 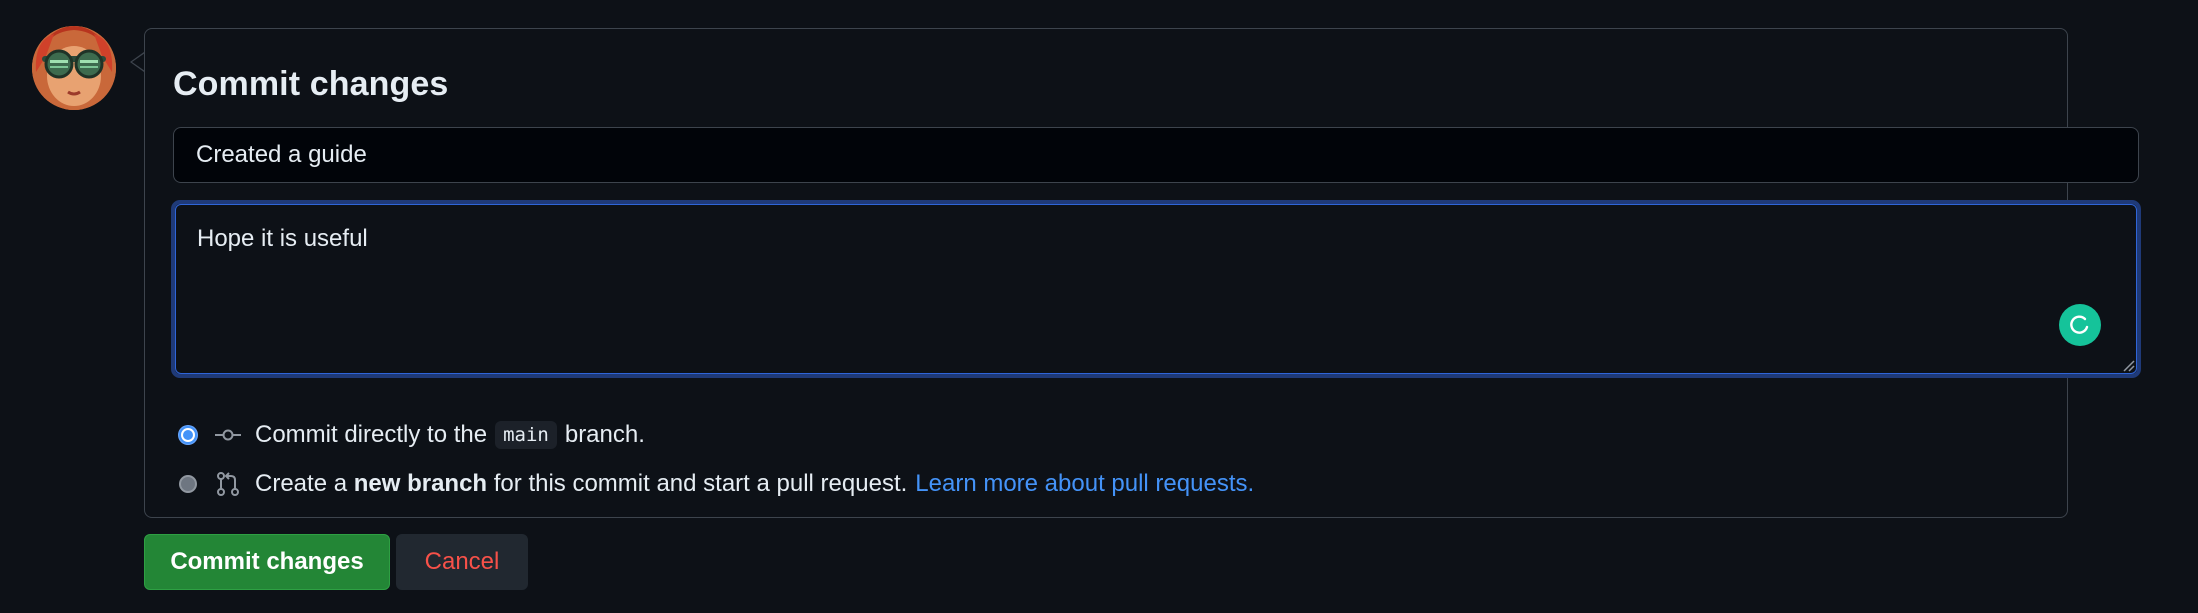 I want to click on new-branch-bold: new branch, so click(x=420, y=483).